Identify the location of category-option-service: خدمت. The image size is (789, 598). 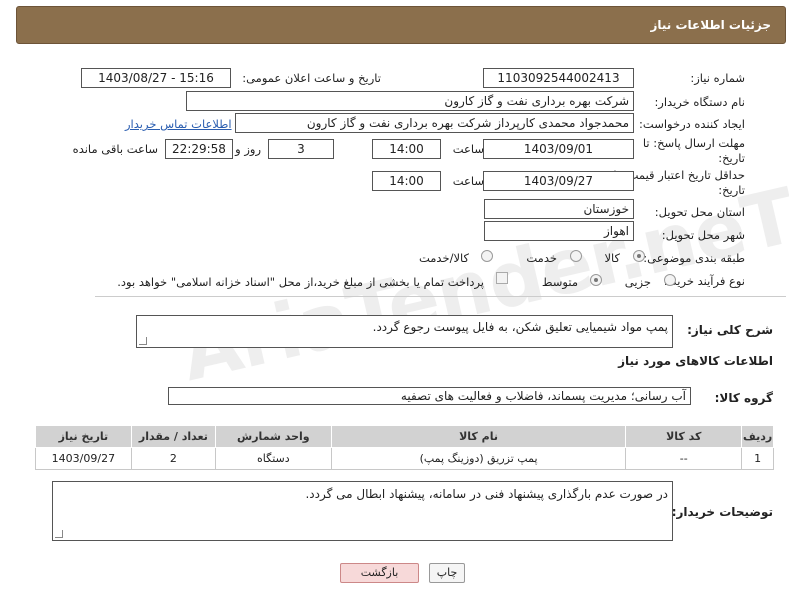
(541, 258).